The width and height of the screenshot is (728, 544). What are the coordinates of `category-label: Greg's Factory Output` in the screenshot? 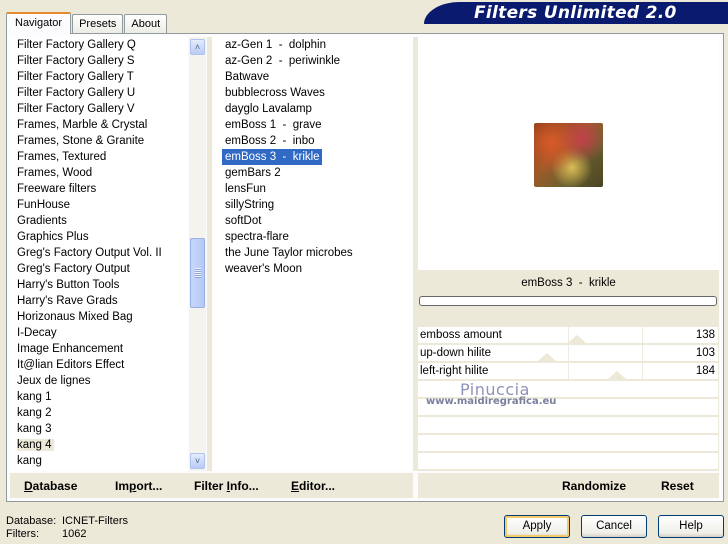 It's located at (73, 269).